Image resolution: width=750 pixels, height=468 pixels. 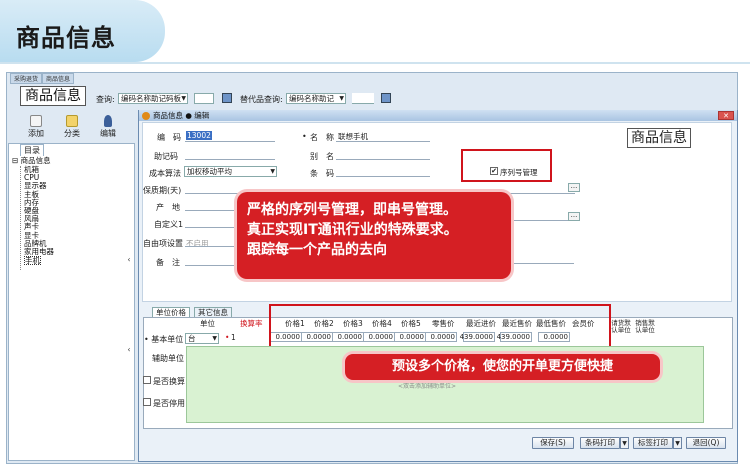 I want to click on mnemonic-field, so click(x=230, y=159).